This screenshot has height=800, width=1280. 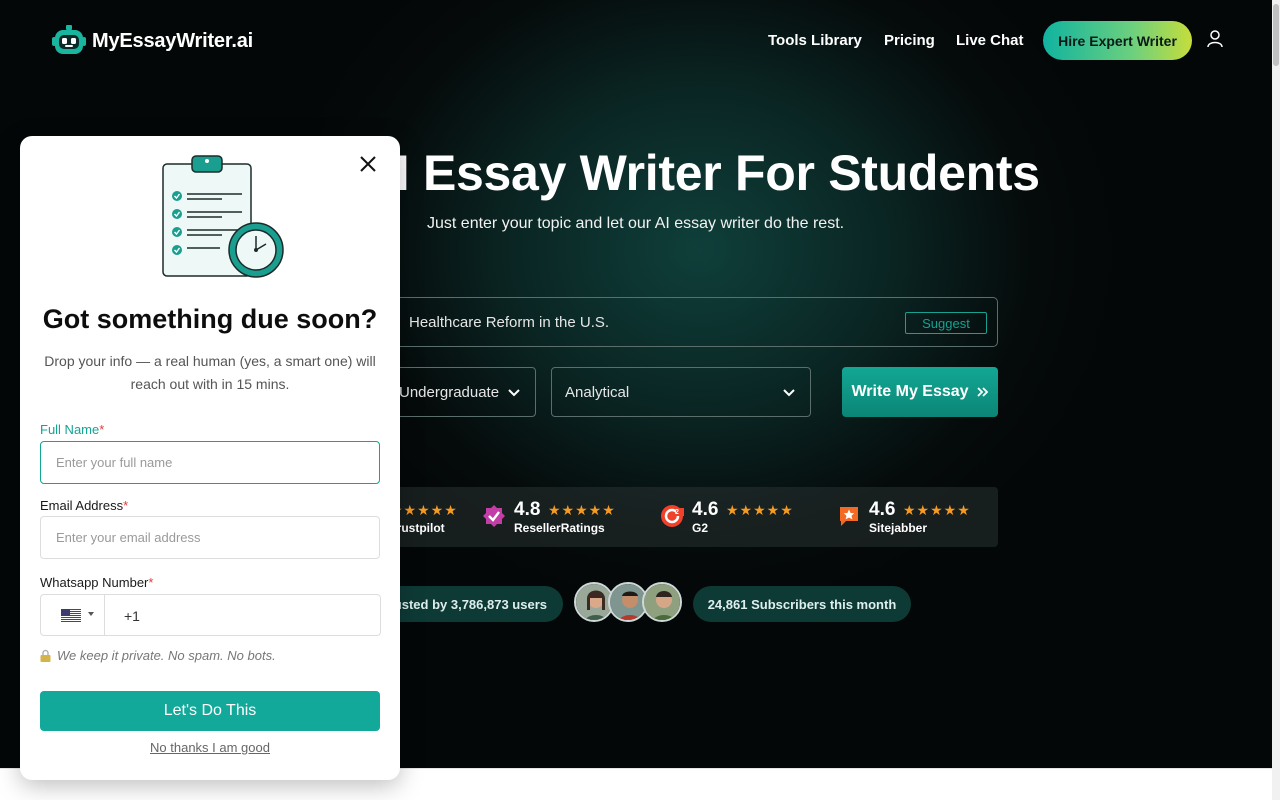 What do you see at coordinates (559, 528) in the screenshot?
I see `rating-source: ResellerRatings` at bounding box center [559, 528].